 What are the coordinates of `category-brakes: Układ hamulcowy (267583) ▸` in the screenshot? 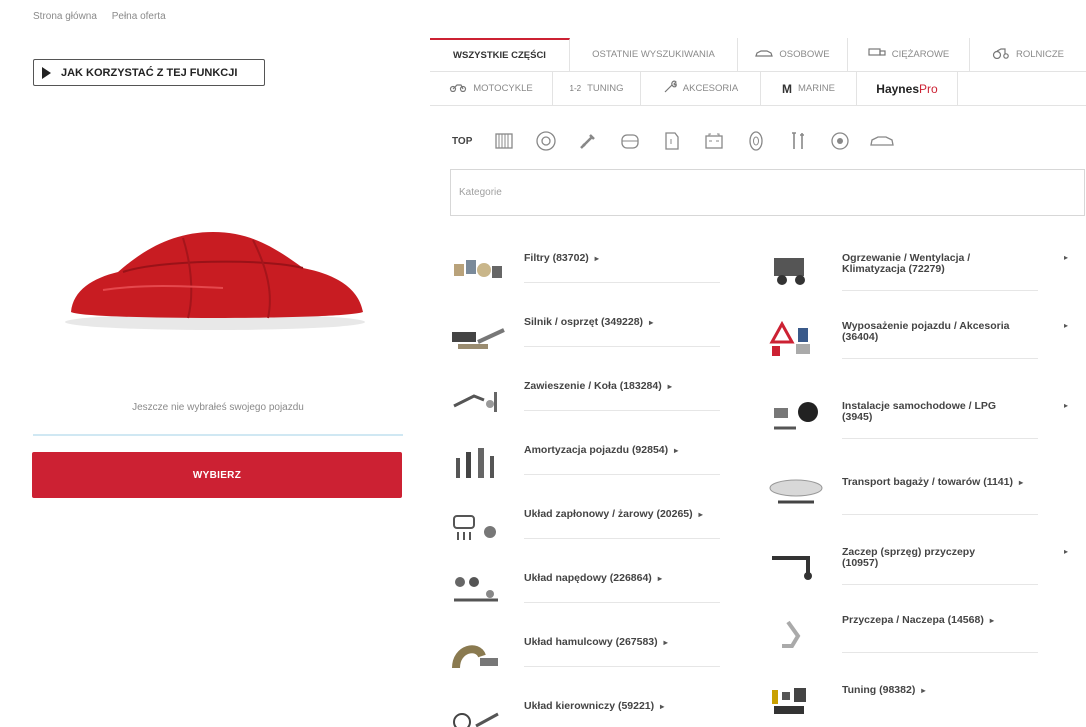 It's located at (600, 666).